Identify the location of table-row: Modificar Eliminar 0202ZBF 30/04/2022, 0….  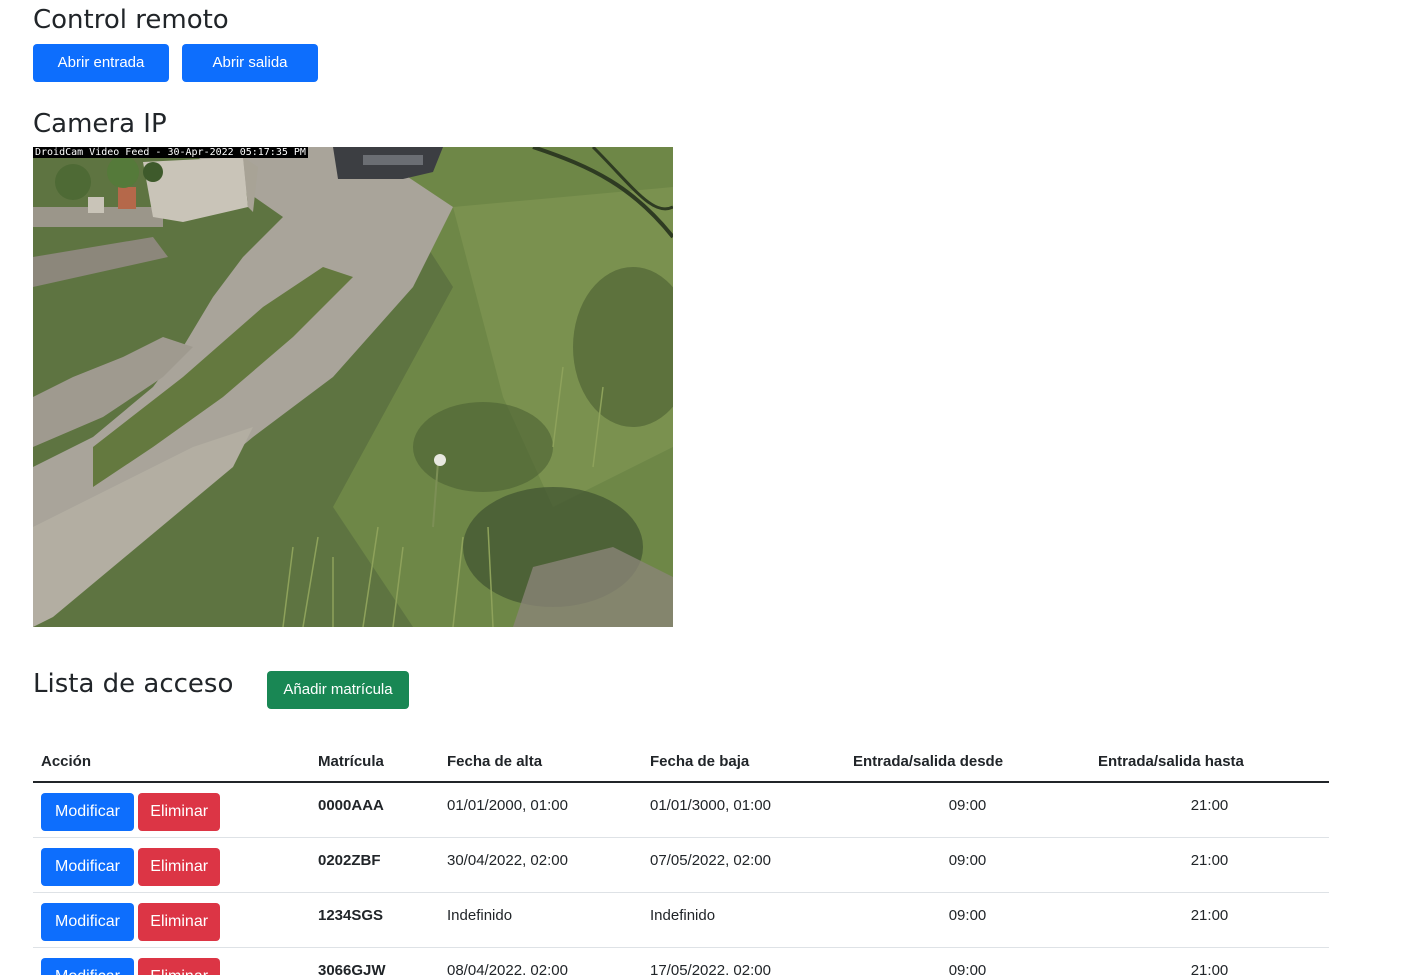
(681, 865).